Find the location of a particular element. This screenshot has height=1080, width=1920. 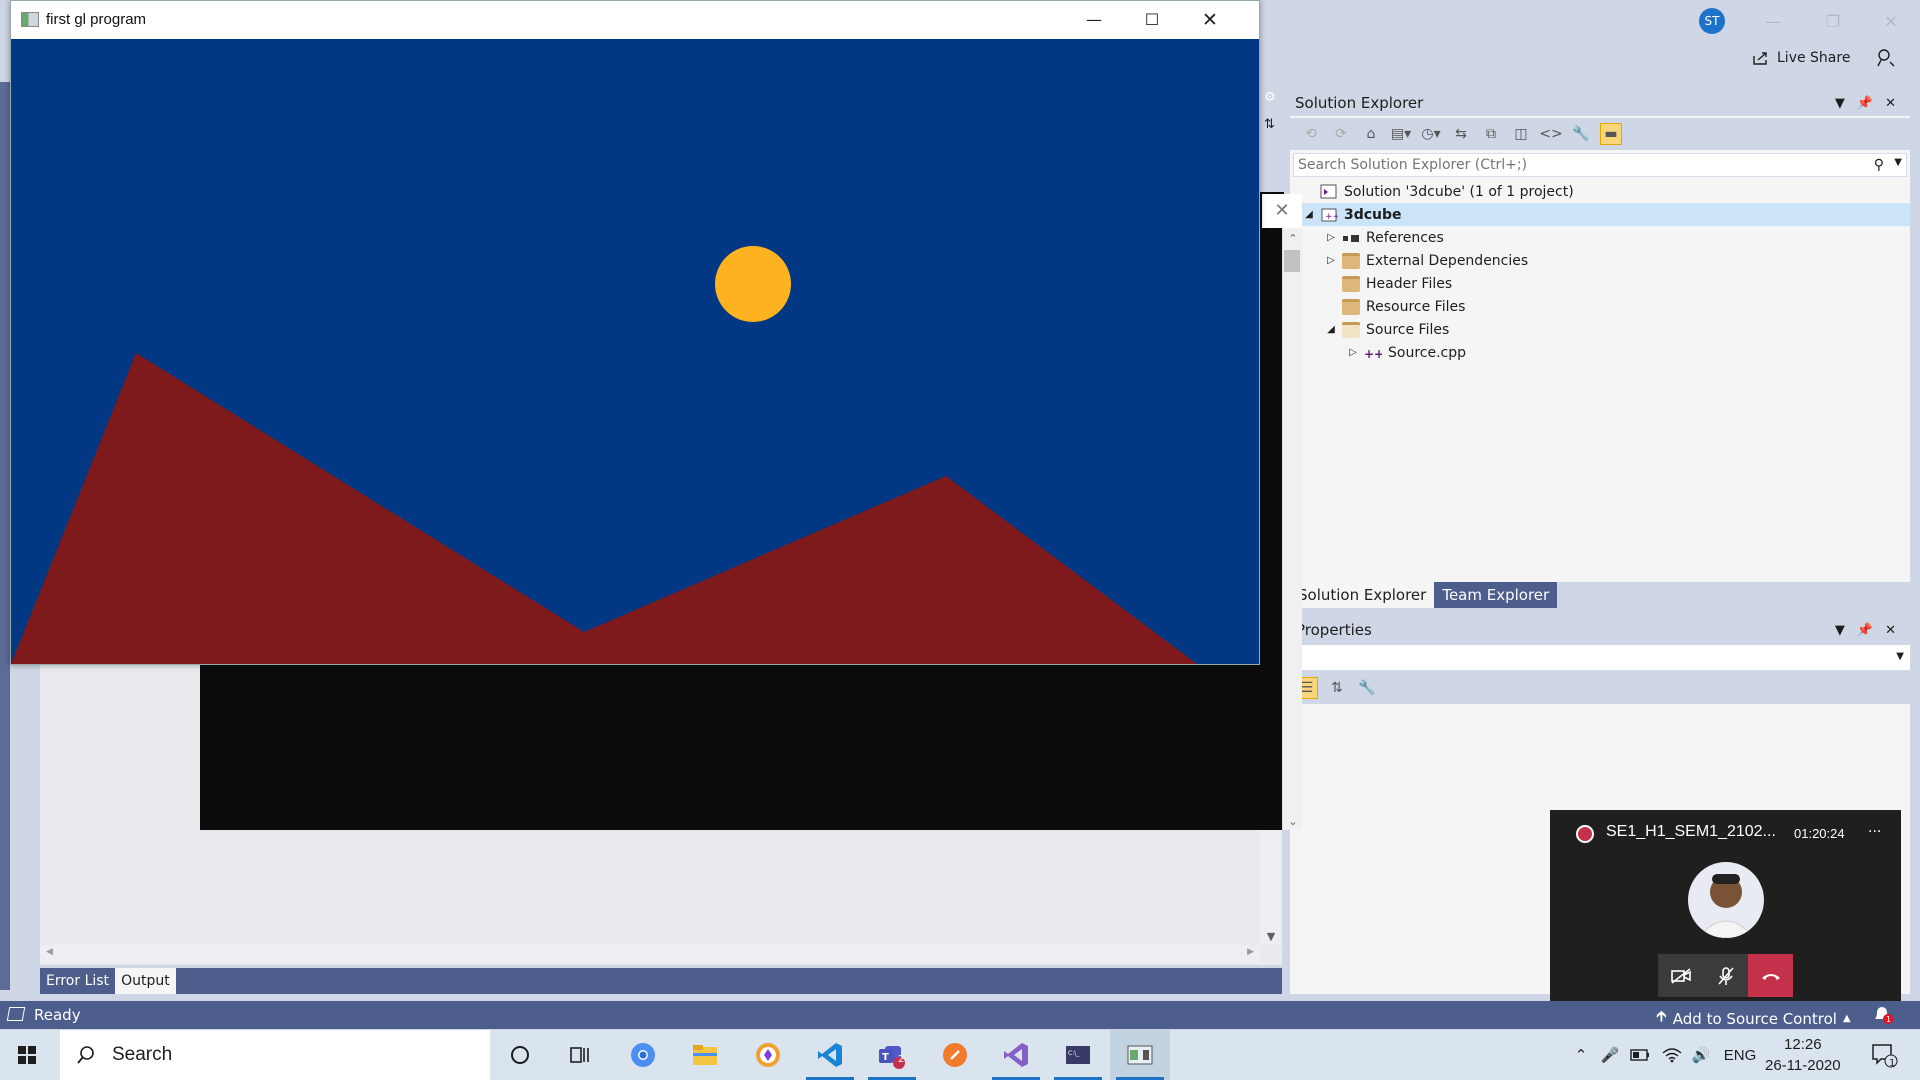

scroll-right-arrow-icon: ▶ is located at coordinates (1250, 952).